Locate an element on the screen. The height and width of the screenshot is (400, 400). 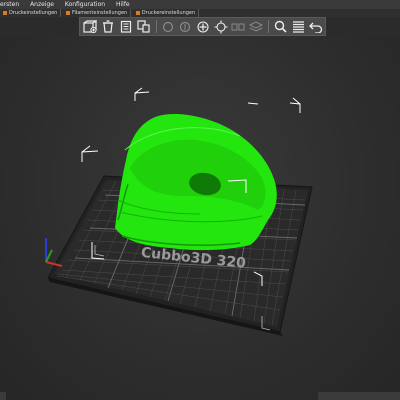
print-settings-icon is located at coordinates (5, 12).